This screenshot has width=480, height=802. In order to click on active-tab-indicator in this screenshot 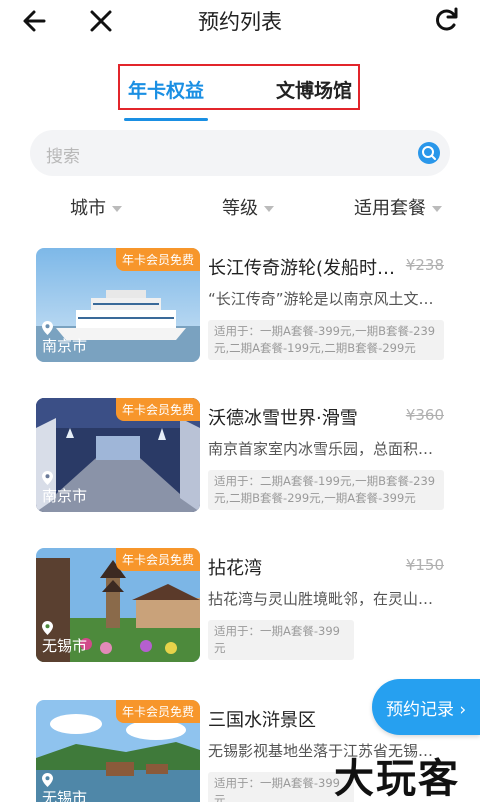, I will do `click(166, 119)`.